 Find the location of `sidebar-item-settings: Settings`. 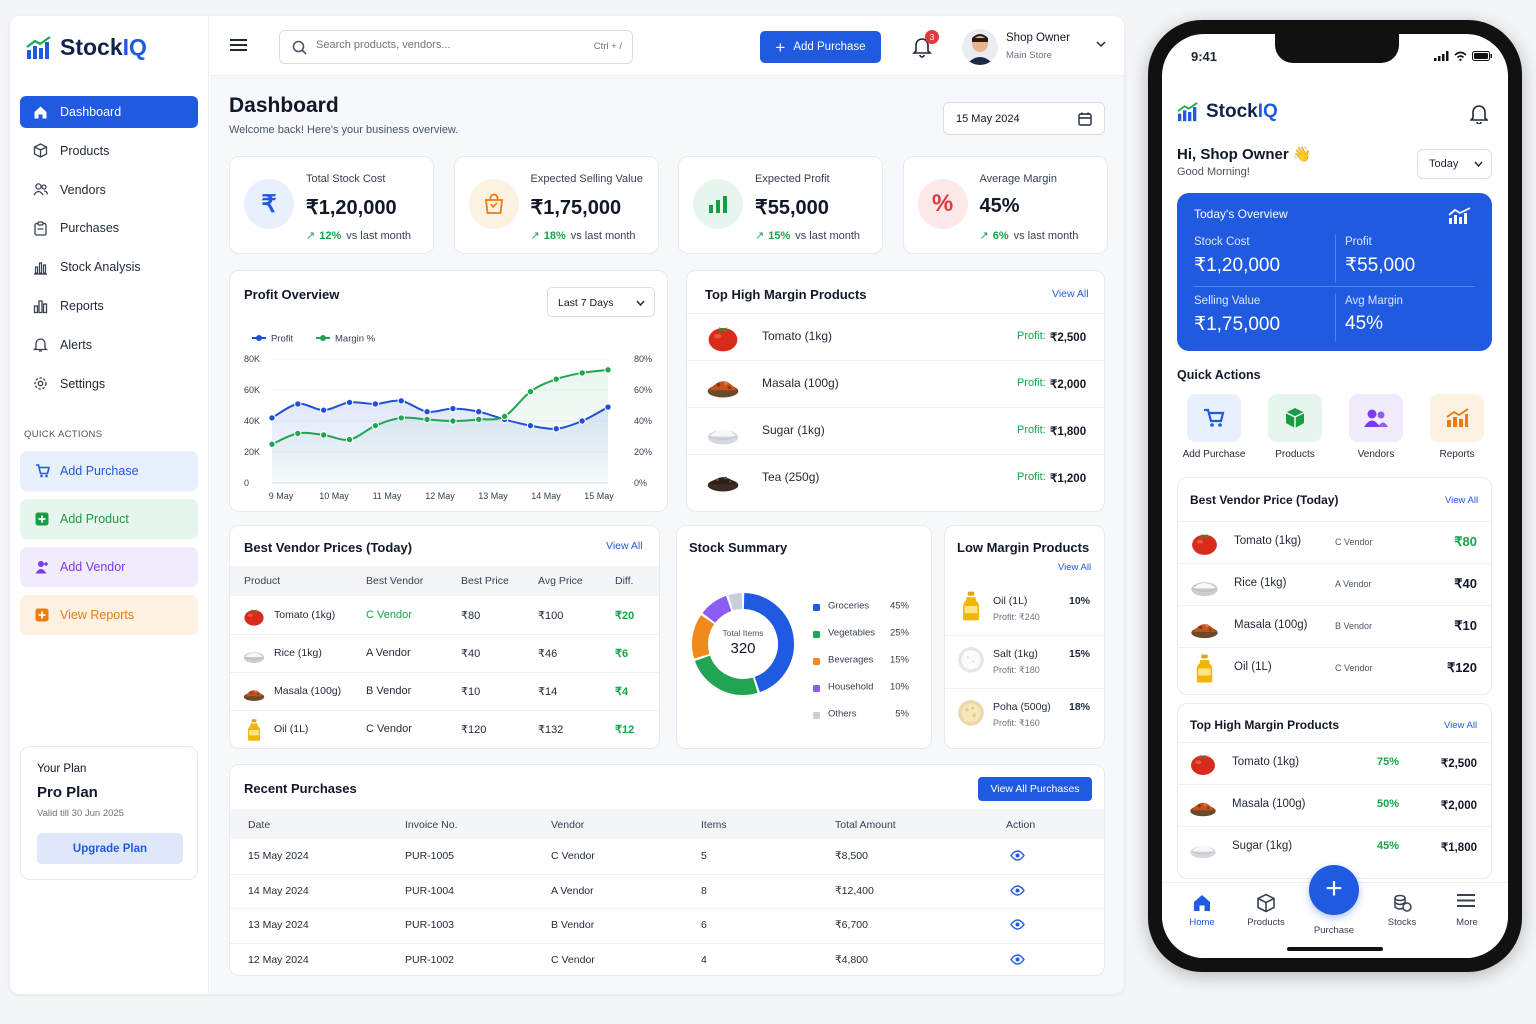

sidebar-item-settings: Settings is located at coordinates (109, 384).